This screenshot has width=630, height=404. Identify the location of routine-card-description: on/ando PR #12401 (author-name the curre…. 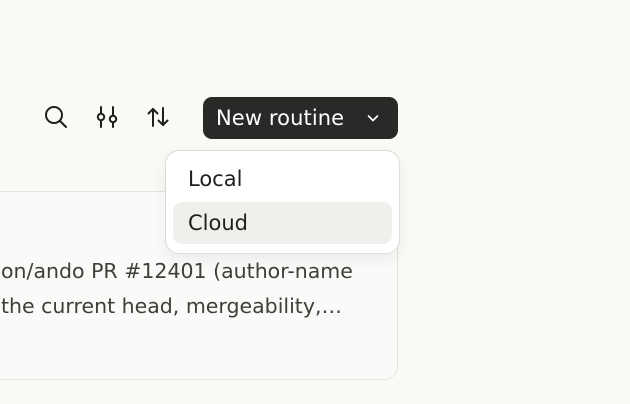
(196, 289).